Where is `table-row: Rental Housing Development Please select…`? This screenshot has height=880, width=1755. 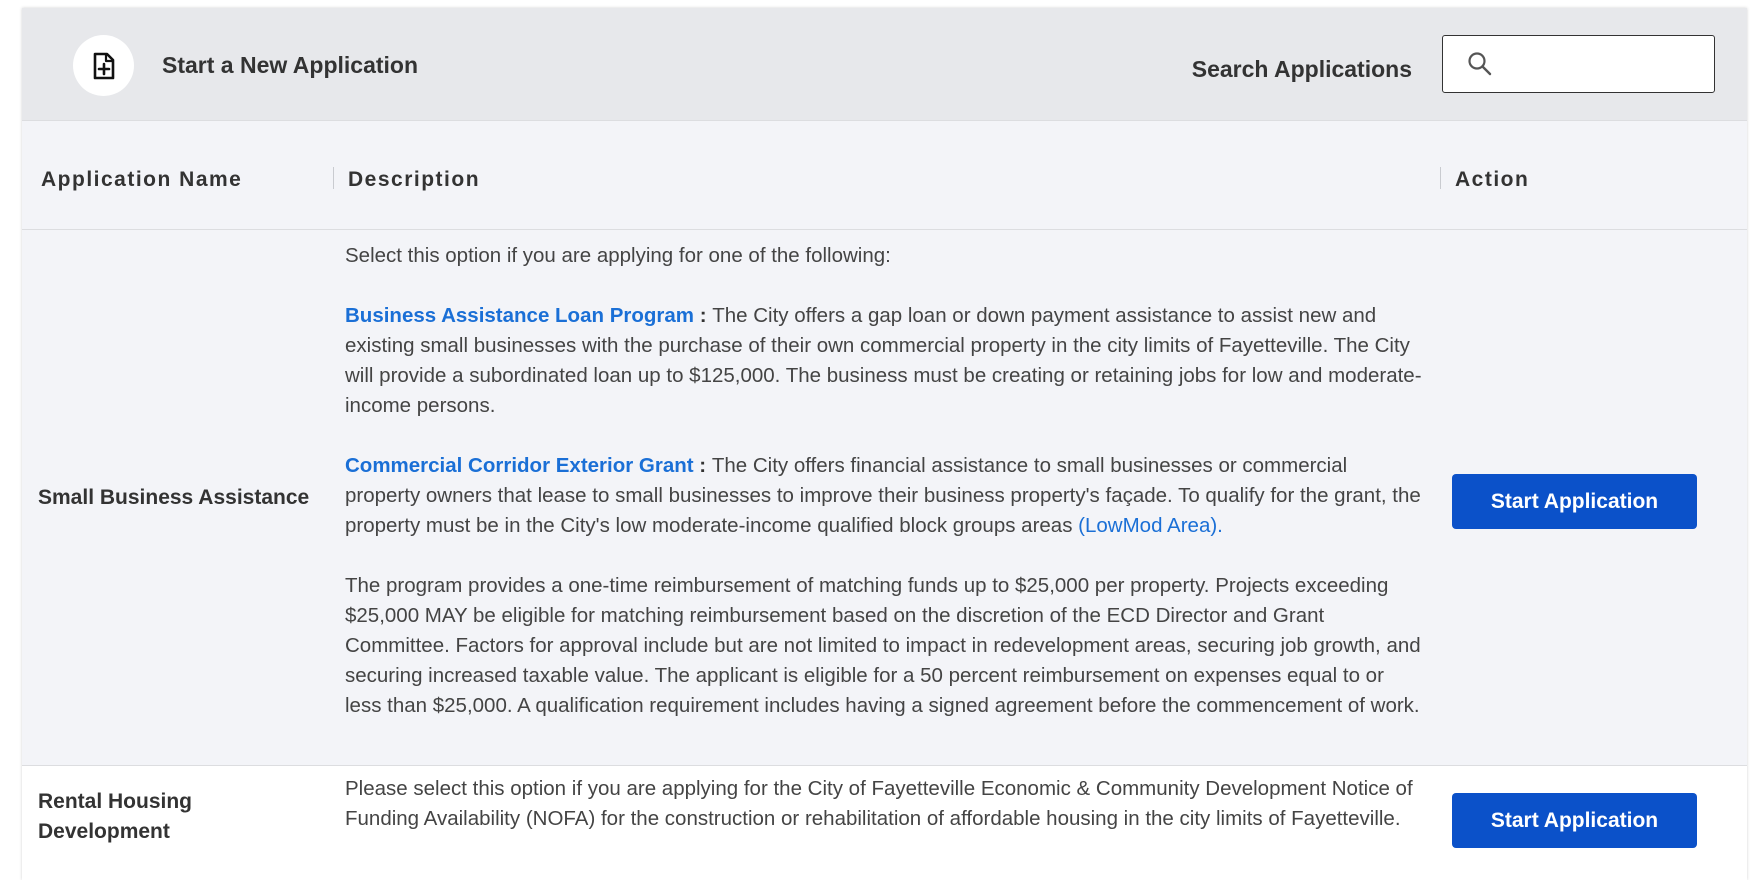 table-row: Rental Housing Development Please select… is located at coordinates (884, 823).